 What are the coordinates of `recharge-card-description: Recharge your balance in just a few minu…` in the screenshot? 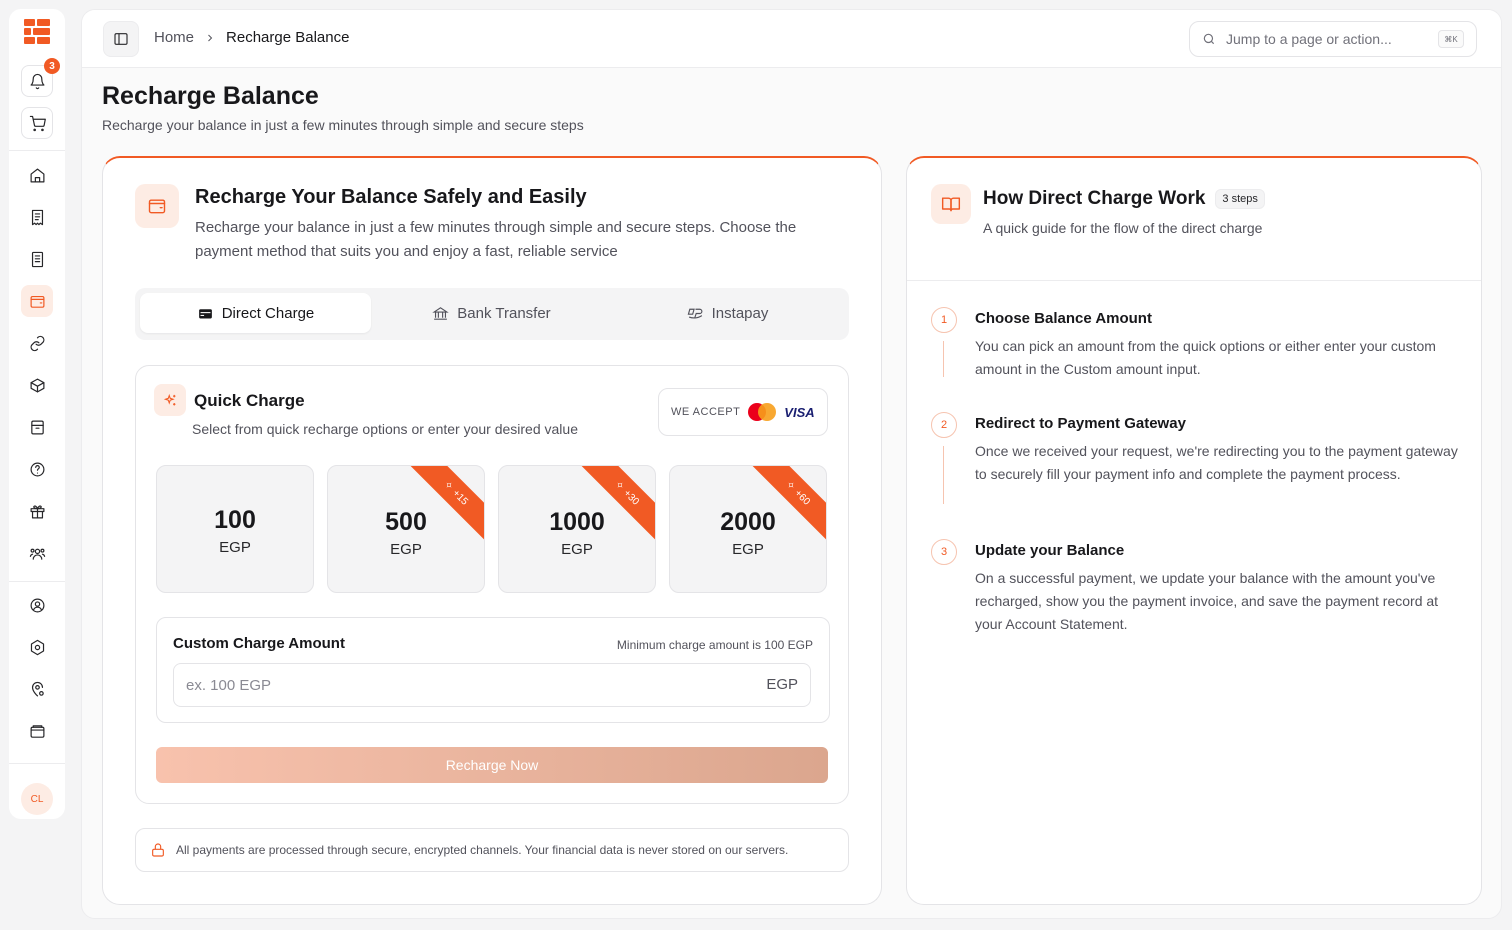 It's located at (496, 239).